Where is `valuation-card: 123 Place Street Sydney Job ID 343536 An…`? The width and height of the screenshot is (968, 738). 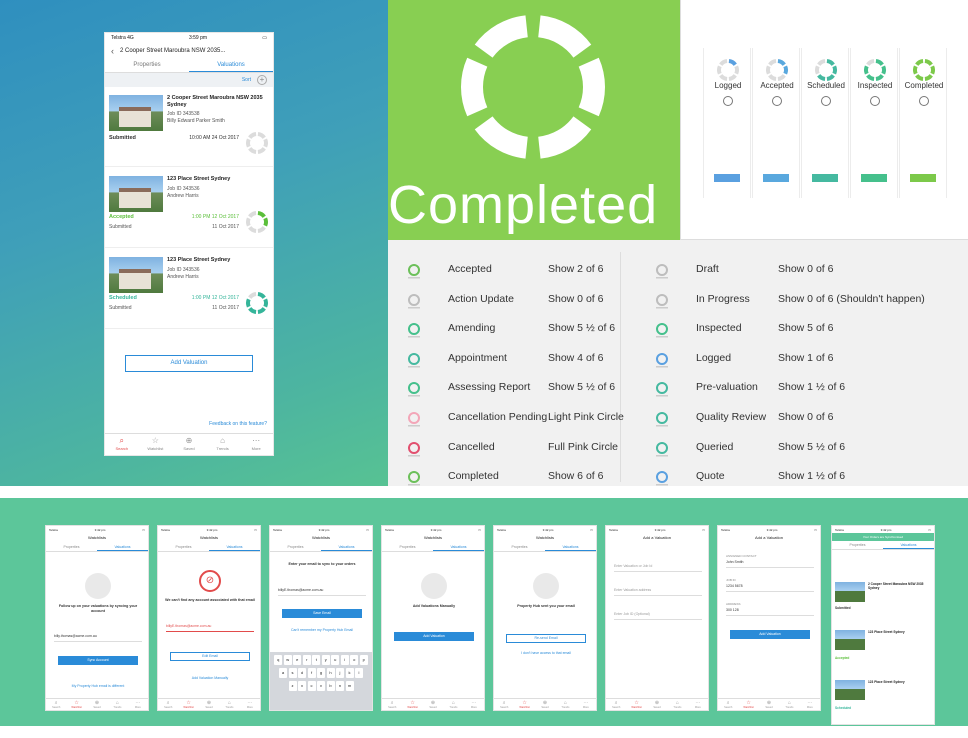
valuation-card: 123 Place Street Sydney Job ID 343536 An… is located at coordinates (189, 289).